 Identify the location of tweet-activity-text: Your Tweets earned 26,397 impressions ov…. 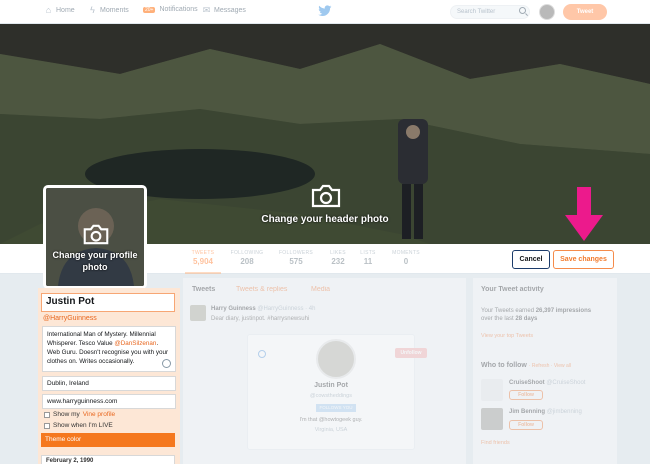
(536, 315).